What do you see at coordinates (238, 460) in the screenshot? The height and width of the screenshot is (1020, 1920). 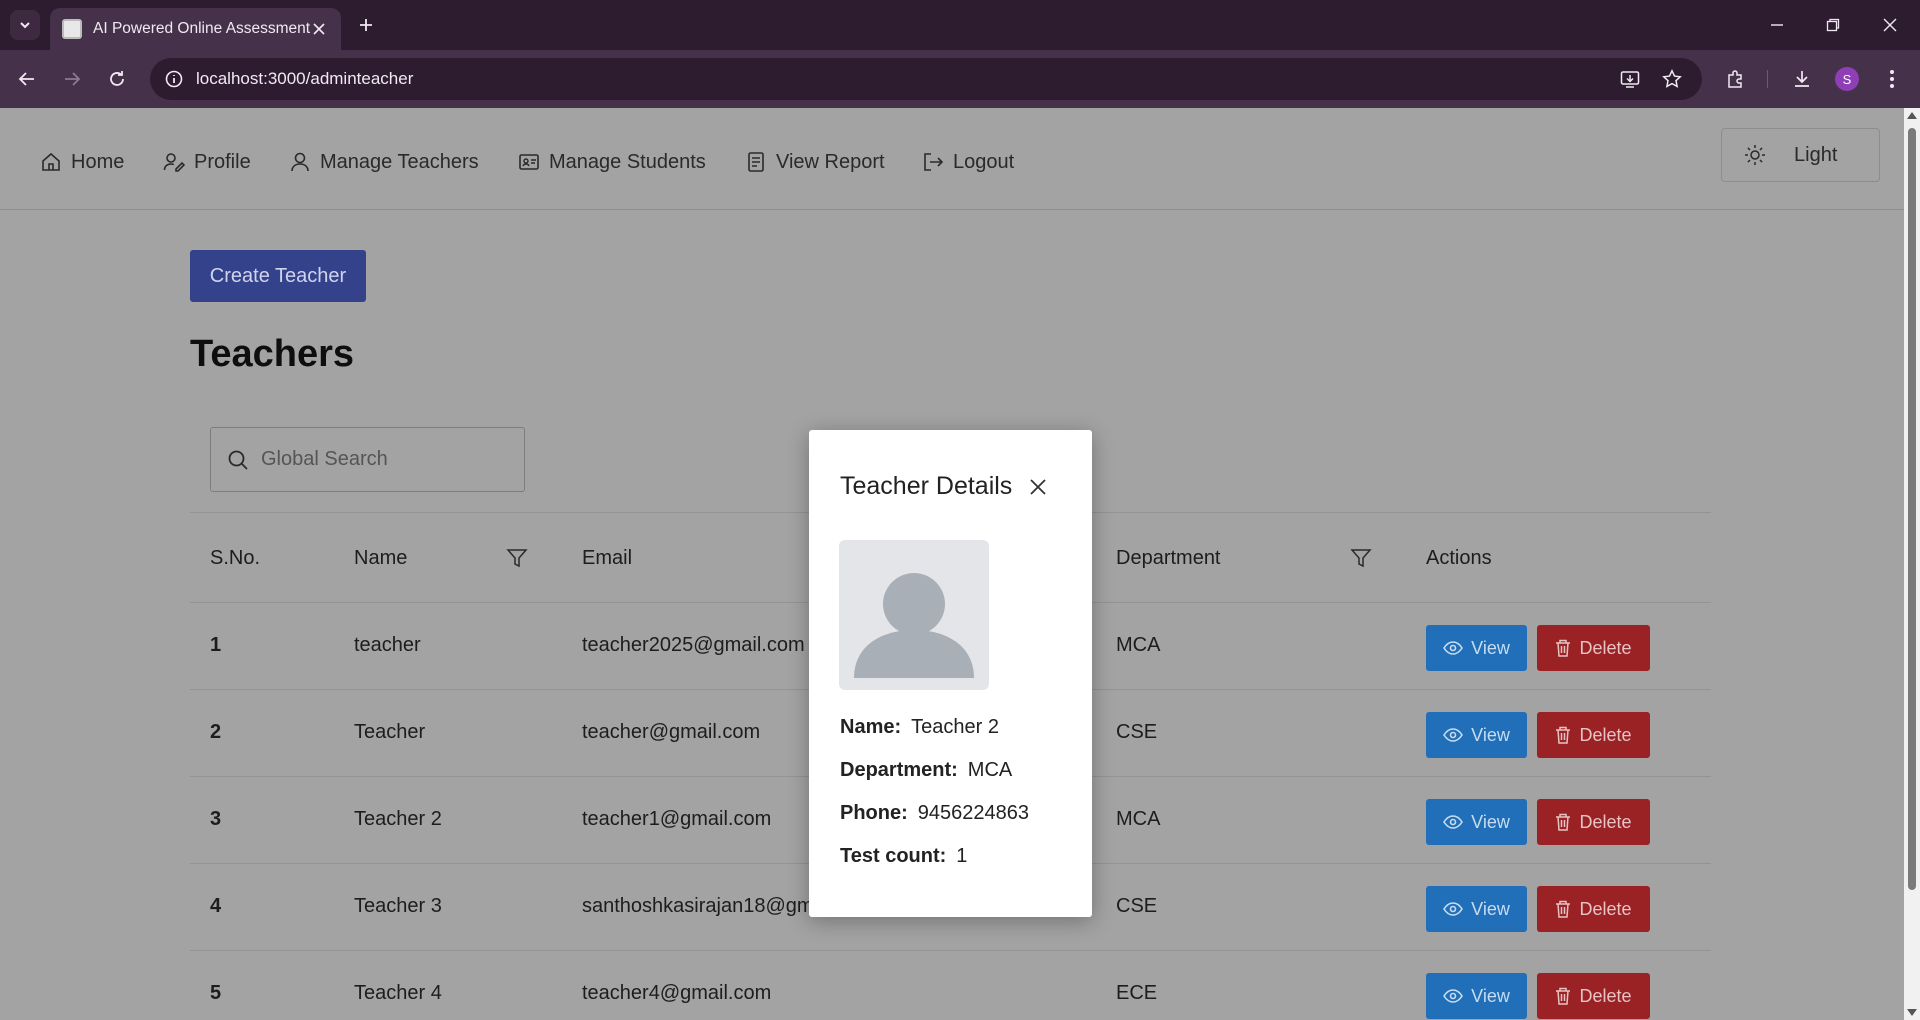 I see `search-icon` at bounding box center [238, 460].